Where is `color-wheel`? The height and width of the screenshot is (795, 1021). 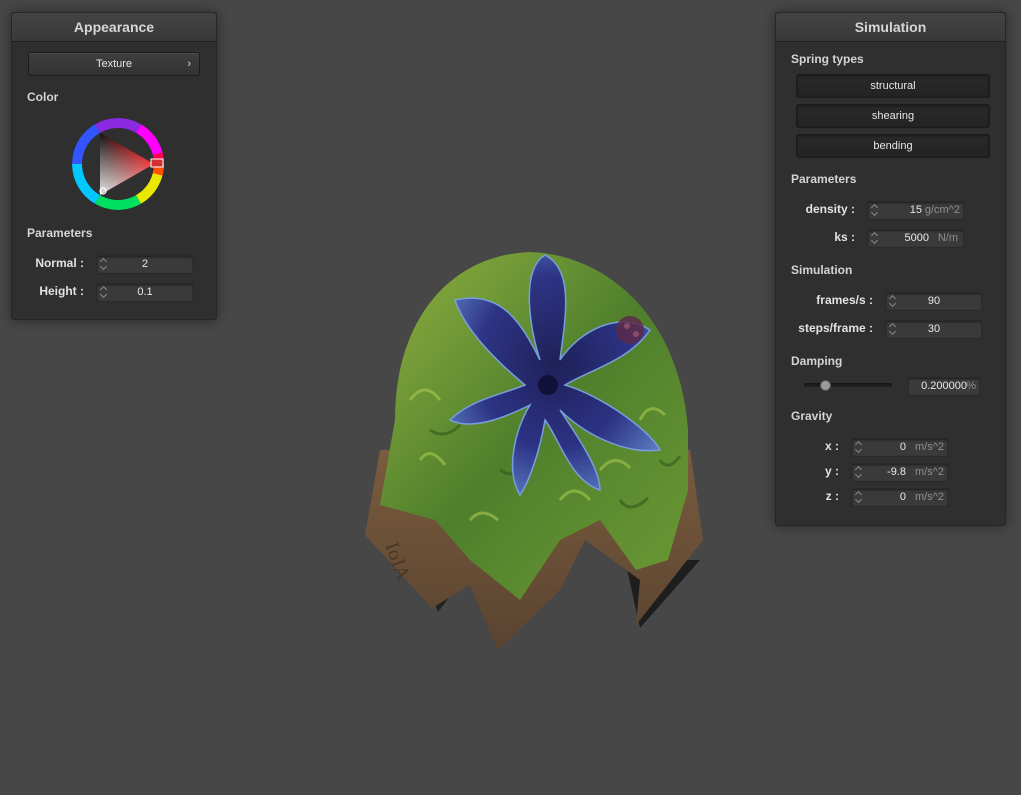 color-wheel is located at coordinates (118, 164).